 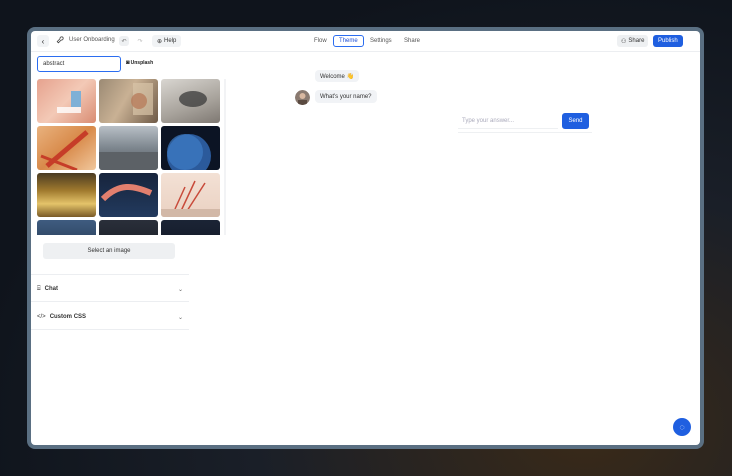 What do you see at coordinates (41, 317) in the screenshot?
I see `code-icon: </>` at bounding box center [41, 317].